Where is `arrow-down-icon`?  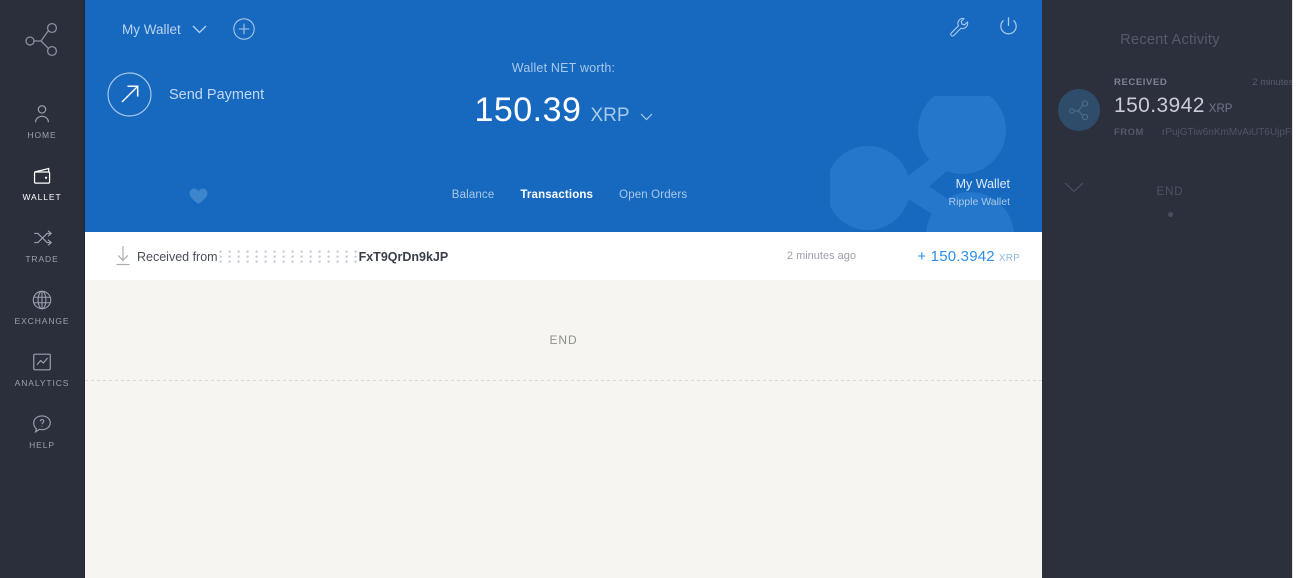
arrow-down-icon is located at coordinates (123, 256).